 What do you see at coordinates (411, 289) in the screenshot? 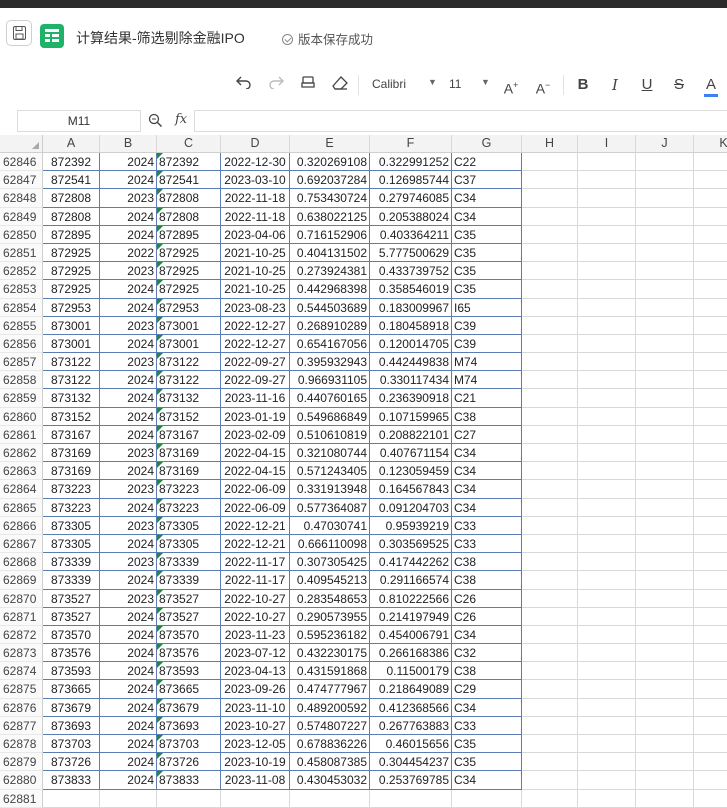
I see `cell-f: 0.358546019` at bounding box center [411, 289].